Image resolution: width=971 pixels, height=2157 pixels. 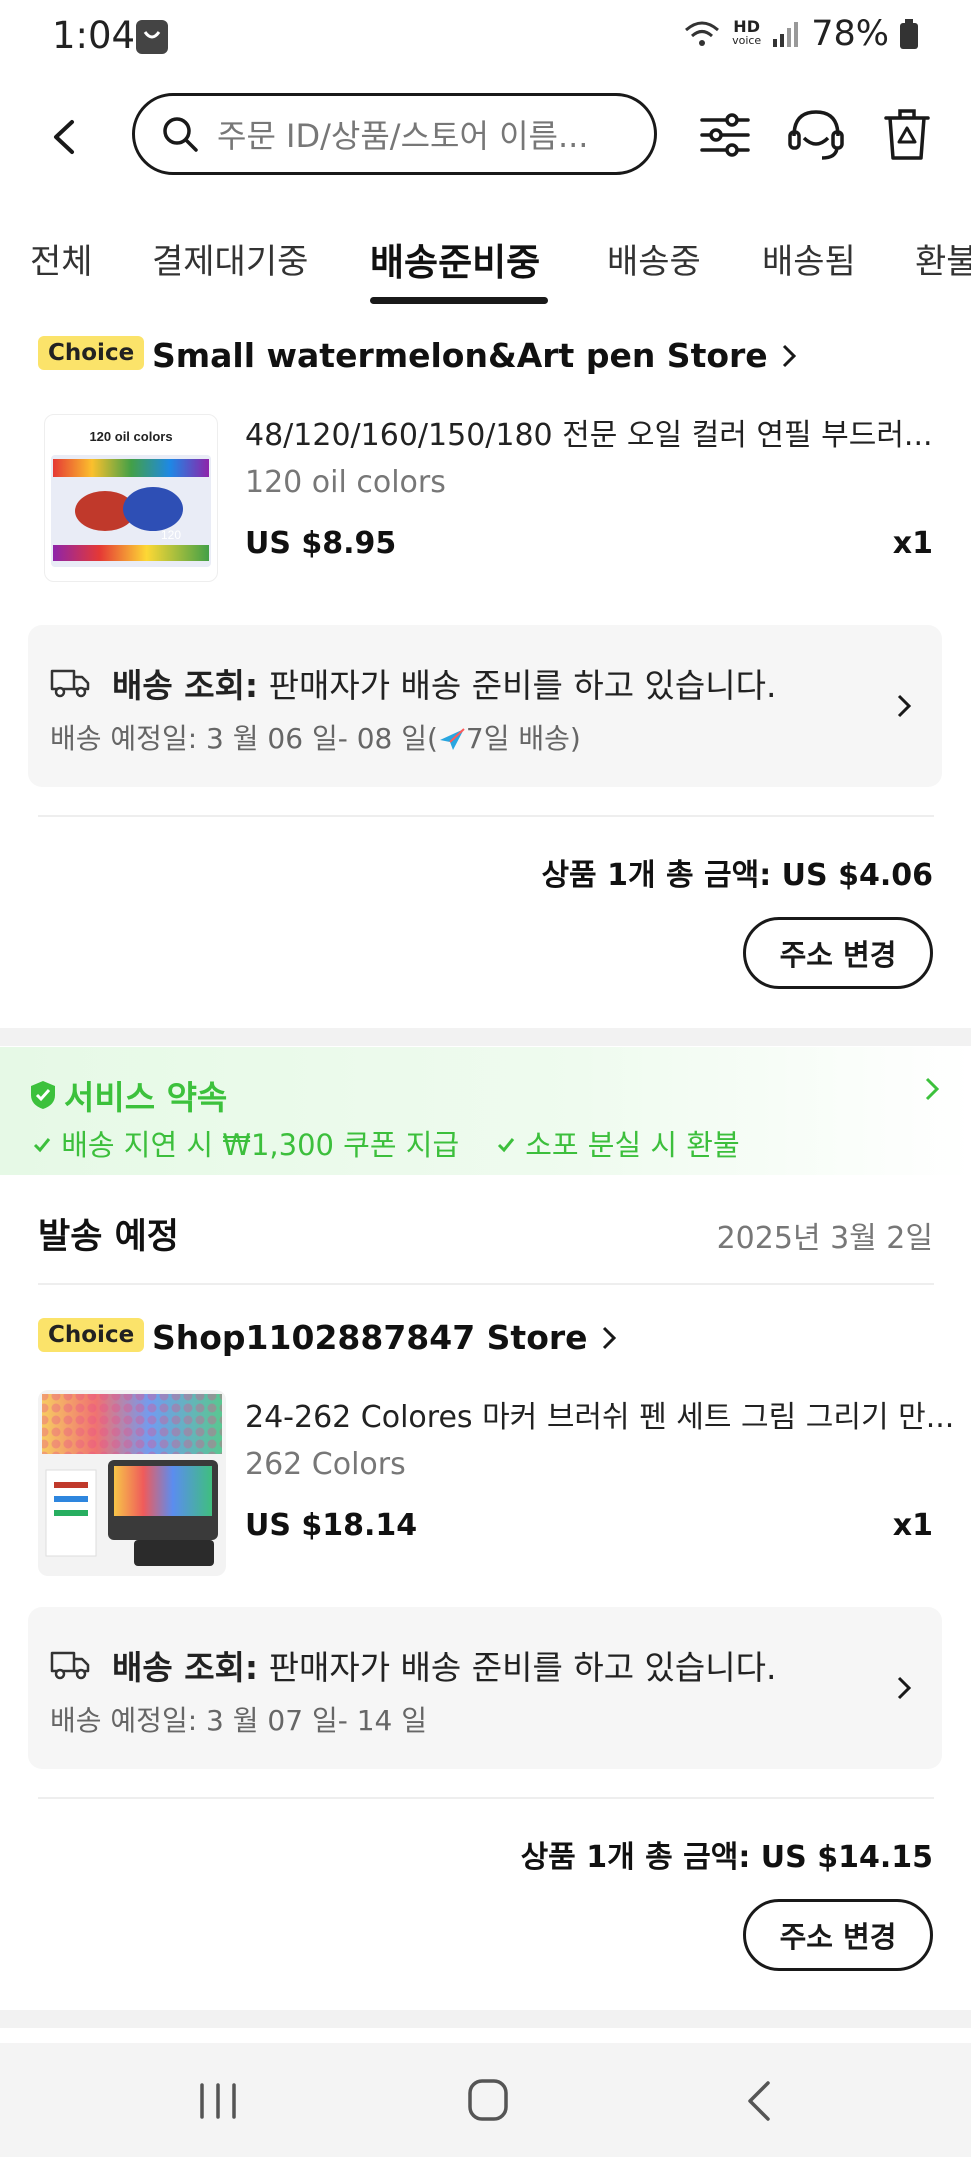 I want to click on search-icon, so click(x=180, y=134).